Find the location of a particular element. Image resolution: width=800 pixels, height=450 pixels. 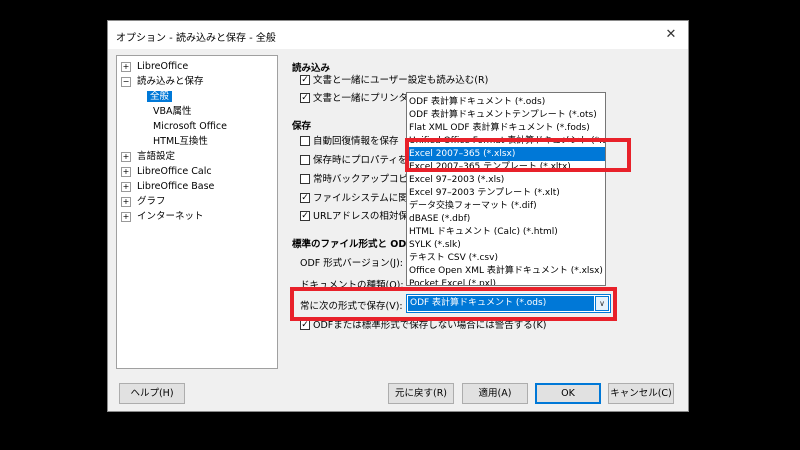

autosave-option: 自動回復情報を保存 is located at coordinates (349, 141).